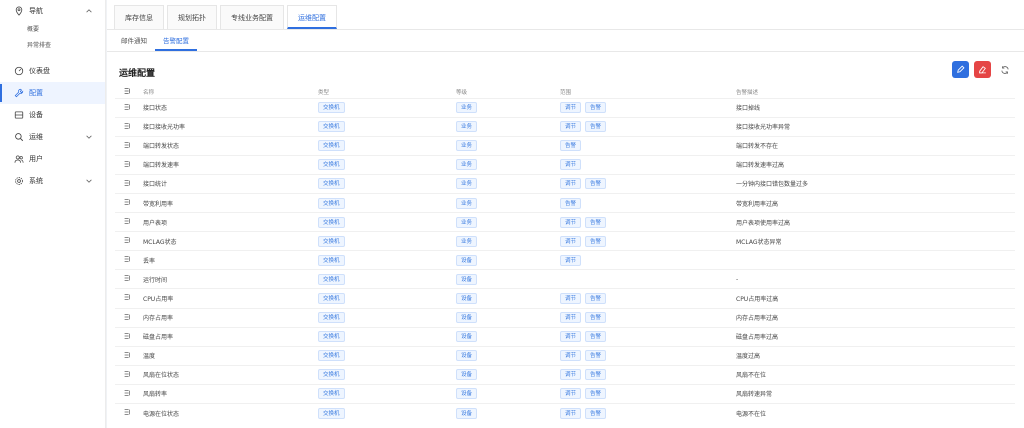 Image resolution: width=1024 pixels, height=428 pixels. I want to click on tab-email-notify: 邮件通知, so click(134, 41).